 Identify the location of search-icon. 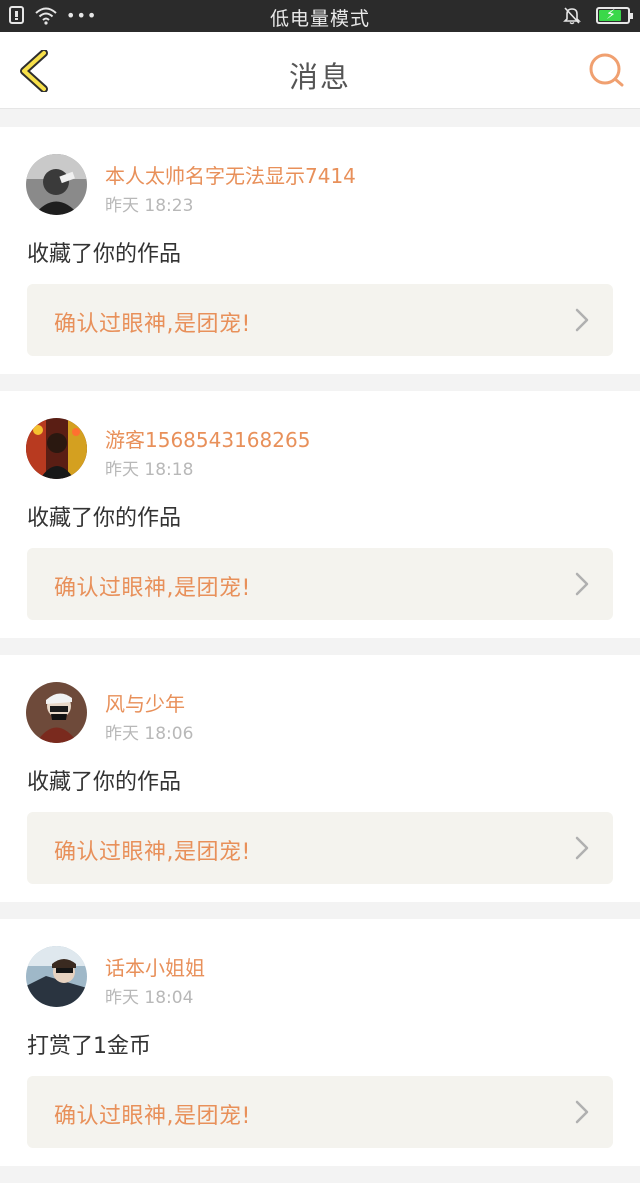
(606, 70).